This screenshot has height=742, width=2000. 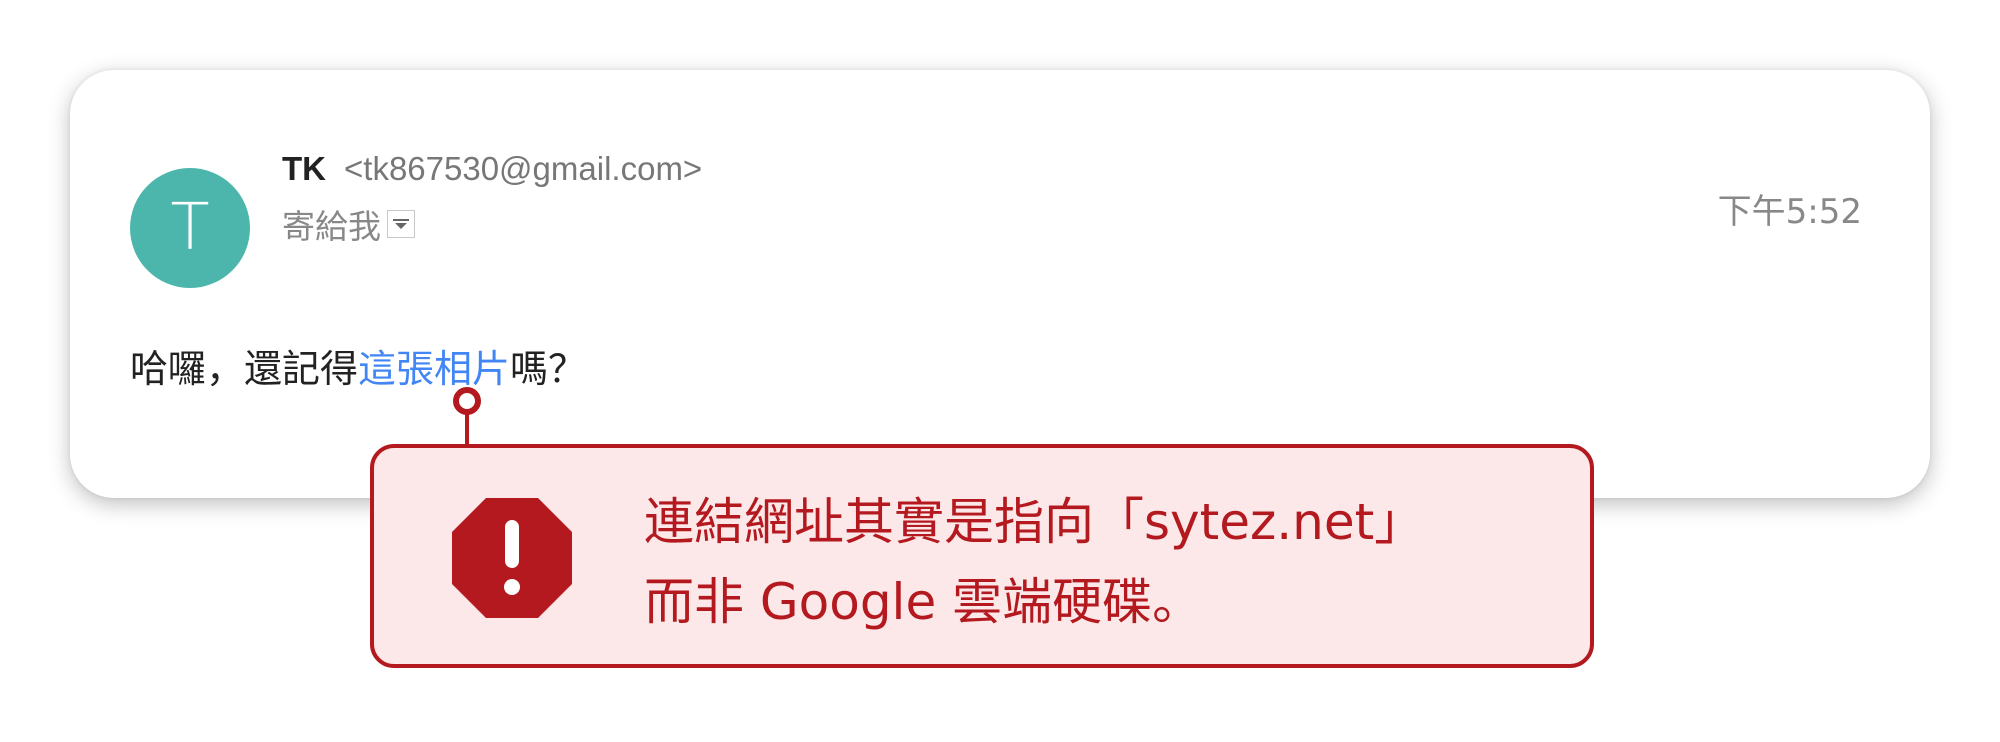 I want to click on chevron-down-icon, so click(x=401, y=224).